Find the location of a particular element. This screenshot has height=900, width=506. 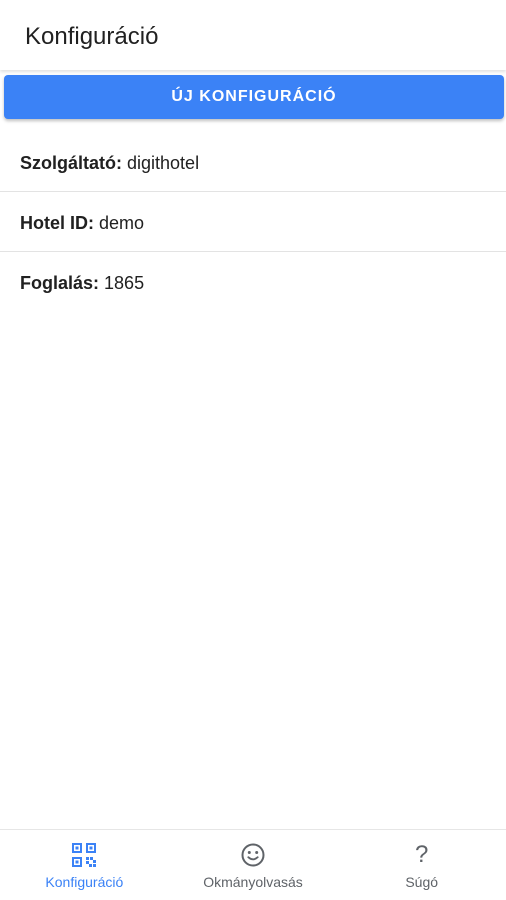

nav-item-okmanyolvasas: Okmányolvasás is located at coordinates (253, 865).